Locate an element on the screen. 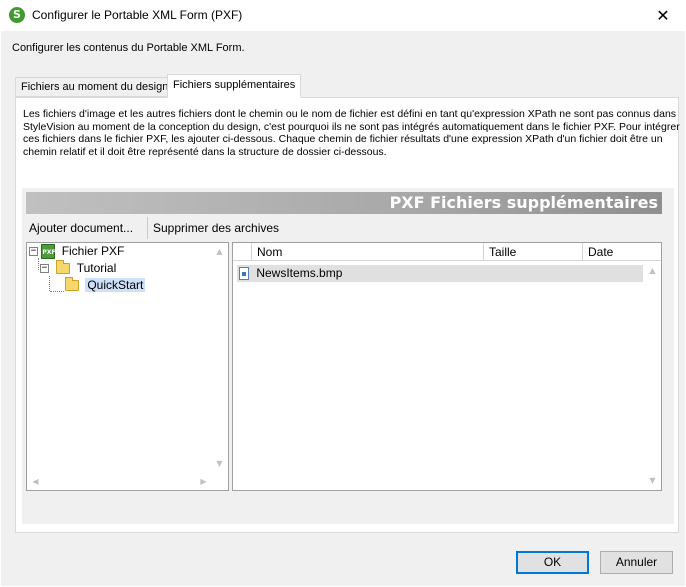 This screenshot has height=587, width=686. list-item: NewsItems.bmp is located at coordinates (440, 273).